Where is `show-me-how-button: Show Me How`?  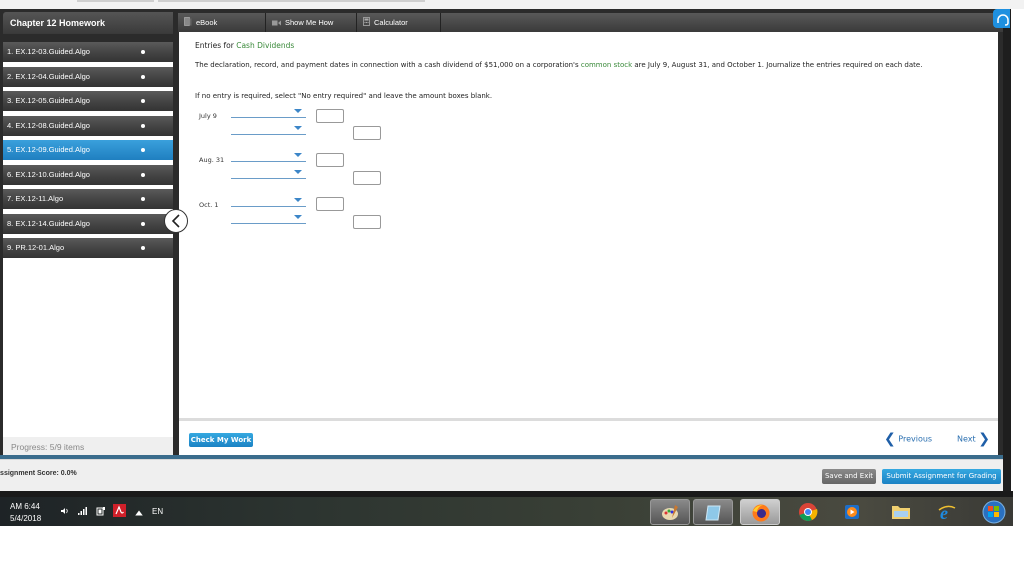 show-me-how-button: Show Me How is located at coordinates (311, 22).